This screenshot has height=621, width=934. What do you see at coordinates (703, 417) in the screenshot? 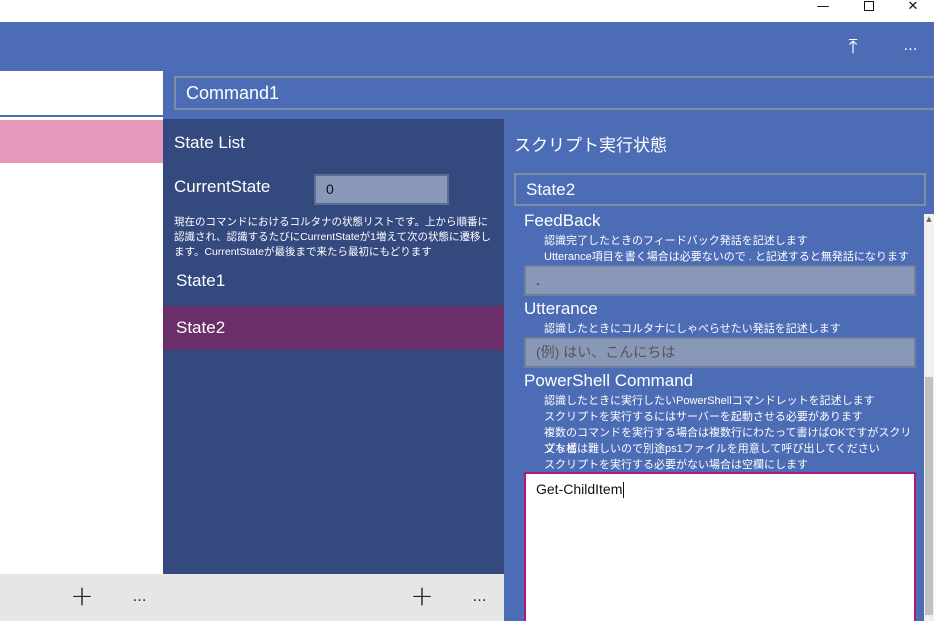
I see `powershell-description-2: スクリプトを実行するにはサーバーを起動させる必要があります` at bounding box center [703, 417].